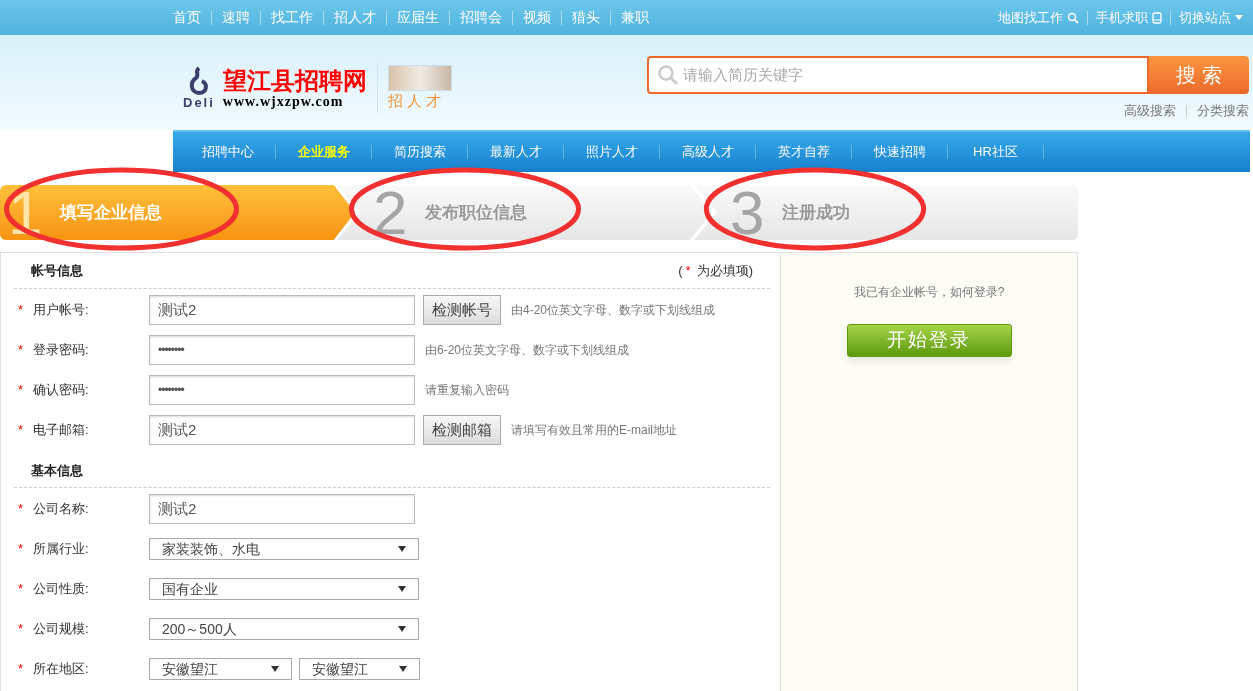 Image resolution: width=1253 pixels, height=691 pixels. Describe the element at coordinates (323, 152) in the screenshot. I see `main-nav-link: 企业服务` at that location.